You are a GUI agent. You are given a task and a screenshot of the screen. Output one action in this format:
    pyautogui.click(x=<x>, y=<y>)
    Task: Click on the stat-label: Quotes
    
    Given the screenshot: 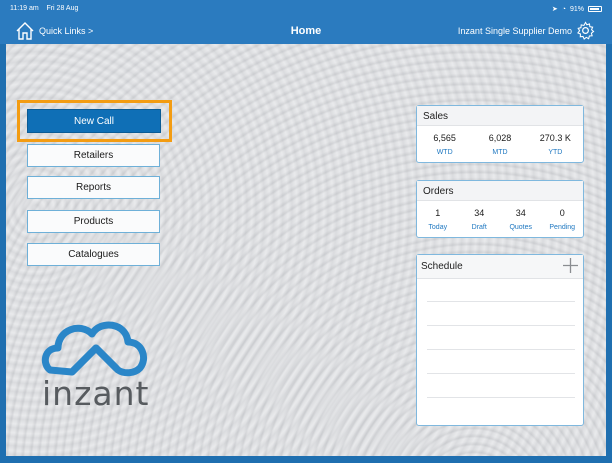 What is the action you would take?
    pyautogui.click(x=521, y=227)
    